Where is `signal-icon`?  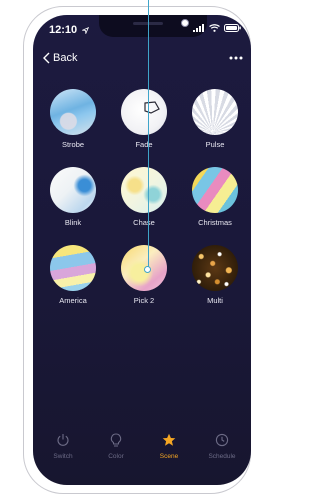 signal-icon is located at coordinates (198, 28).